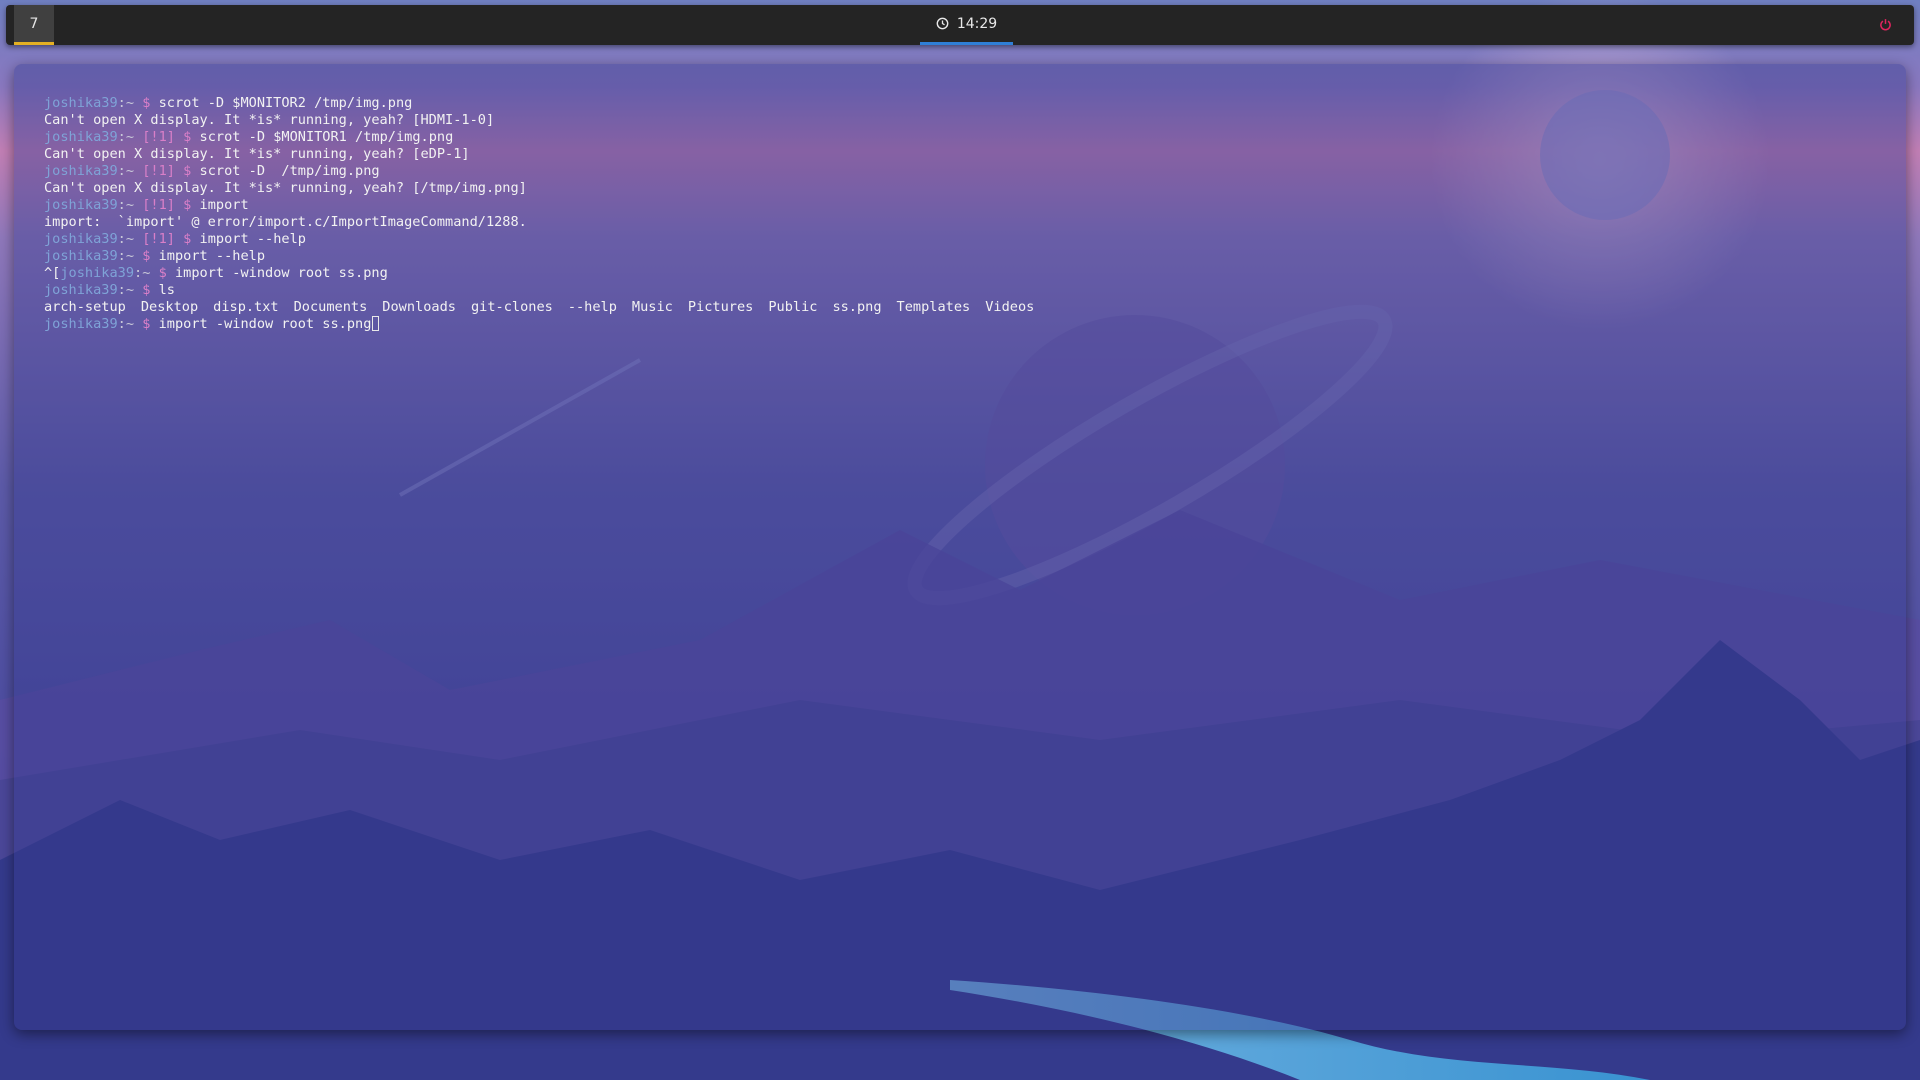 The image size is (1920, 1080). Describe the element at coordinates (793, 307) in the screenshot. I see `ls-entry: Public` at that location.